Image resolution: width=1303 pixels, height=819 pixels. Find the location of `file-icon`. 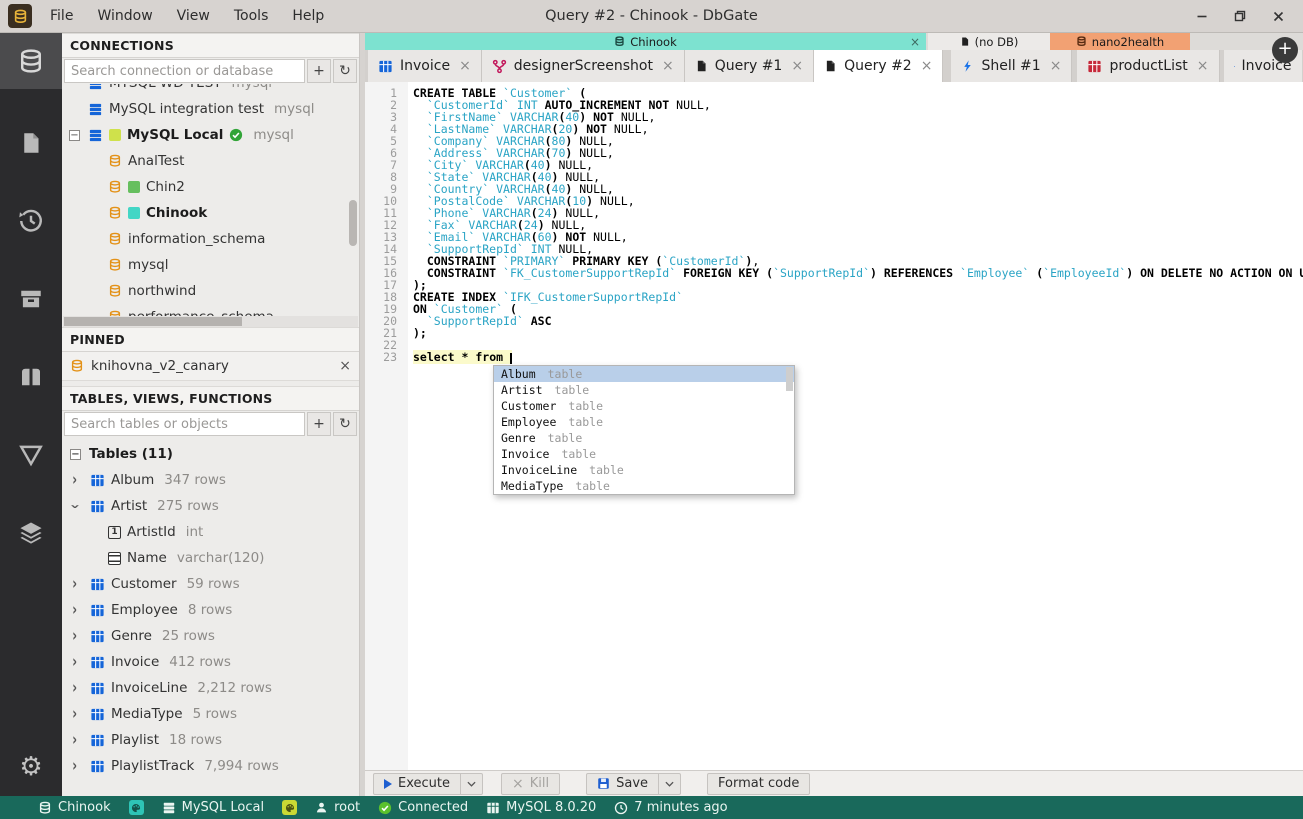

file-icon is located at coordinates (701, 66).